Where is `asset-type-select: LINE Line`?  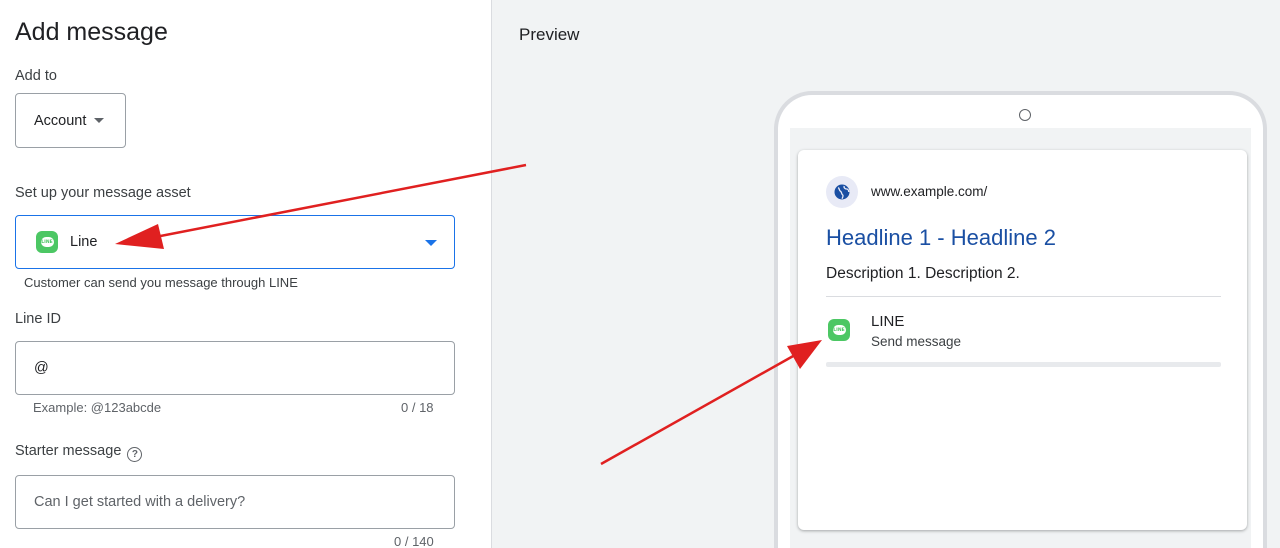 asset-type-select: LINE Line is located at coordinates (235, 242).